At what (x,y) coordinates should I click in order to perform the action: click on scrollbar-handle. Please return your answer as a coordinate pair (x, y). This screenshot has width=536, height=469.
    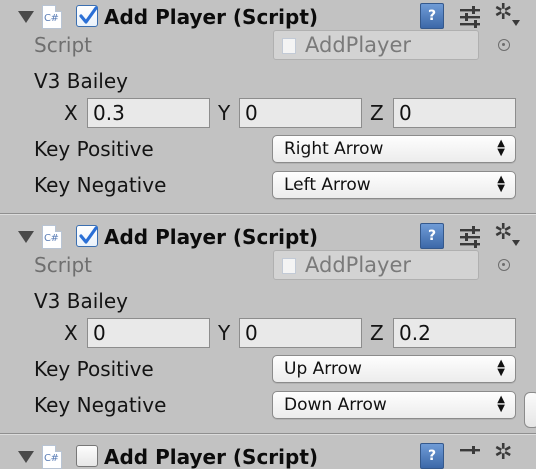
    Looking at the image, I should click on (530, 410).